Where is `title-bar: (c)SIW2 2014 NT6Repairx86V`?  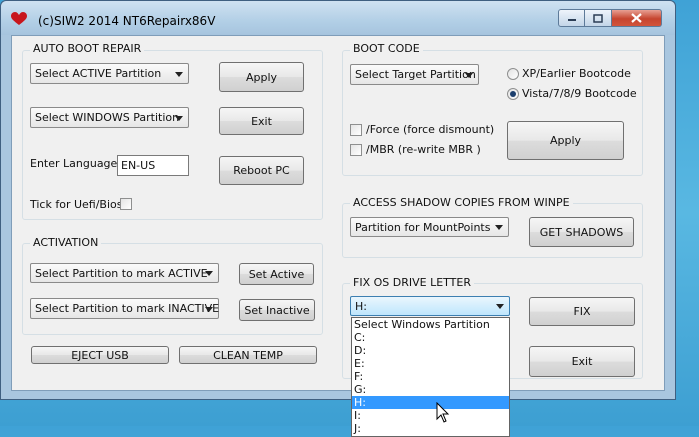 title-bar: (c)SIW2 2014 NT6Repairx86V is located at coordinates (338, 18).